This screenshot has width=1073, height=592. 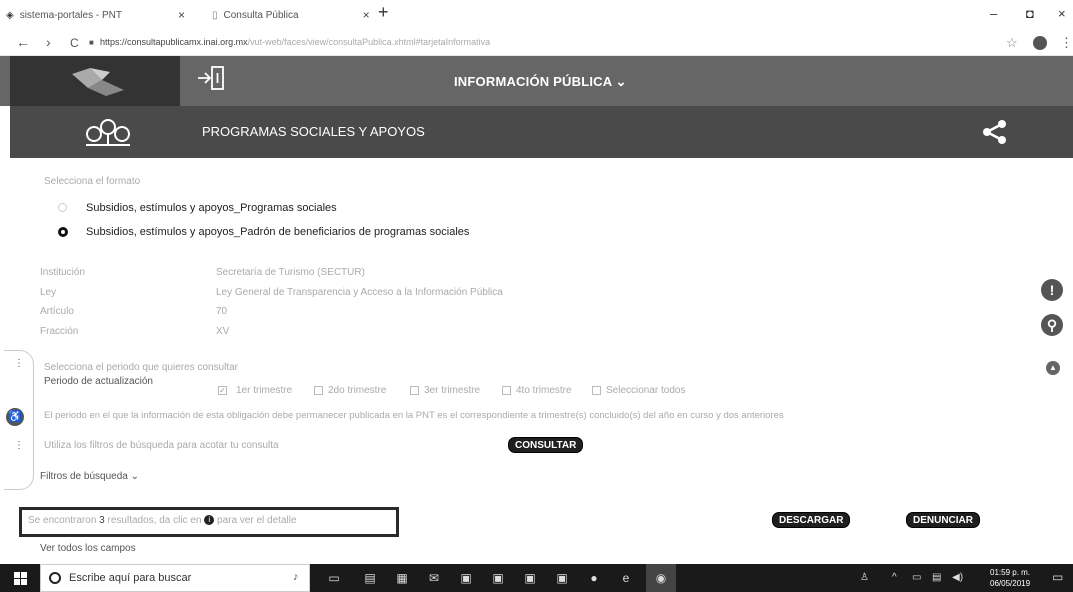 I want to click on notifications-icon: ▭, so click(x=1057, y=577).